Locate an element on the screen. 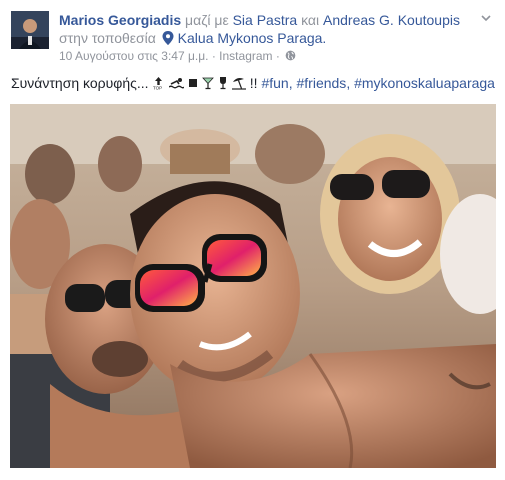 The height and width of the screenshot is (480, 505). cocktail-icon is located at coordinates (208, 83).